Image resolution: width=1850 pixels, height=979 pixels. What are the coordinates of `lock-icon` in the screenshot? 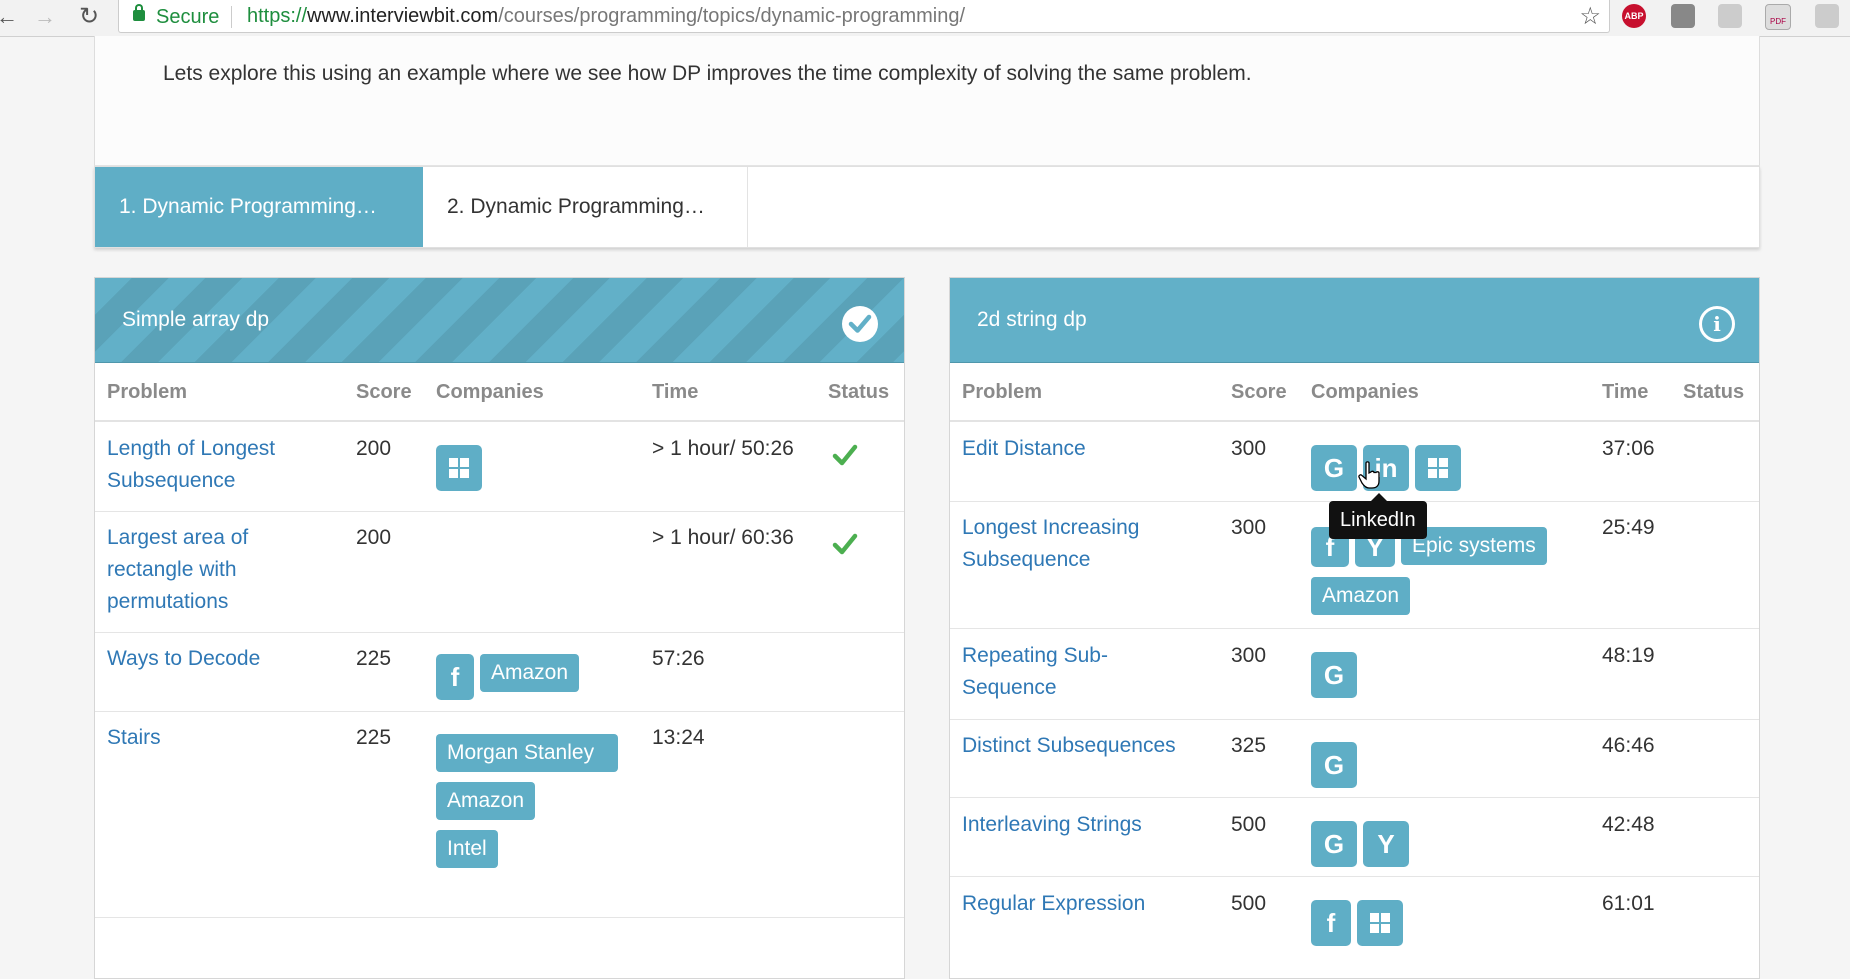 It's located at (139, 12).